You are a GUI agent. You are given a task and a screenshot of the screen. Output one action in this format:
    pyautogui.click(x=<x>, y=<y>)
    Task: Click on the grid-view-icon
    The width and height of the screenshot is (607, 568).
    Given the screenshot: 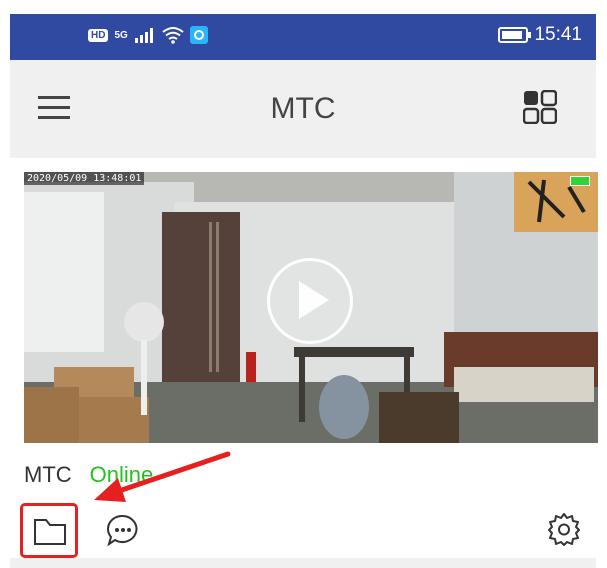 What is the action you would take?
    pyautogui.click(x=540, y=107)
    